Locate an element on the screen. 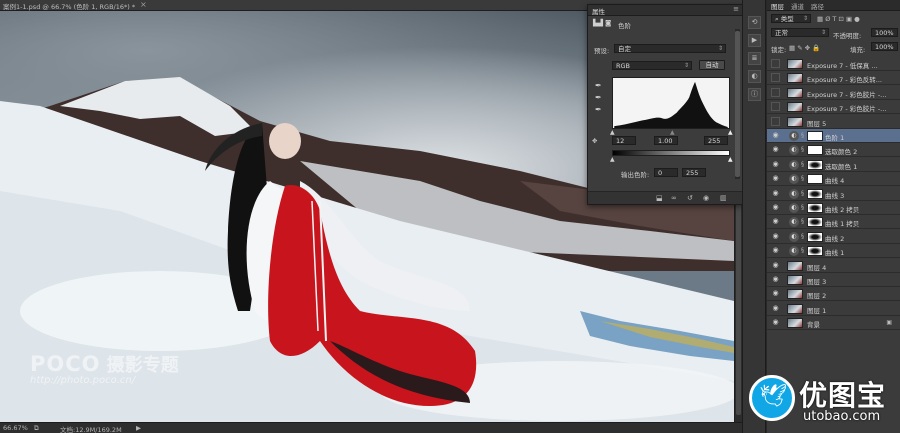 The height and width of the screenshot is (433, 900). layer-row: ◉ 图层 4 is located at coordinates (833, 265).